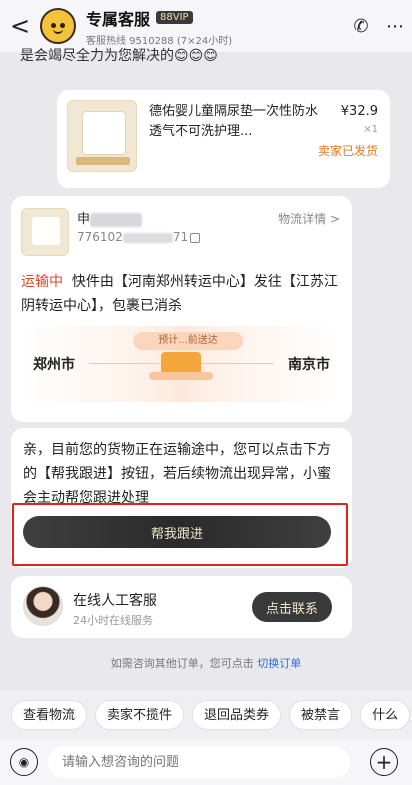 The image size is (412, 785). What do you see at coordinates (174, 17) in the screenshot?
I see `vip-badge: 88VIP` at bounding box center [174, 17].